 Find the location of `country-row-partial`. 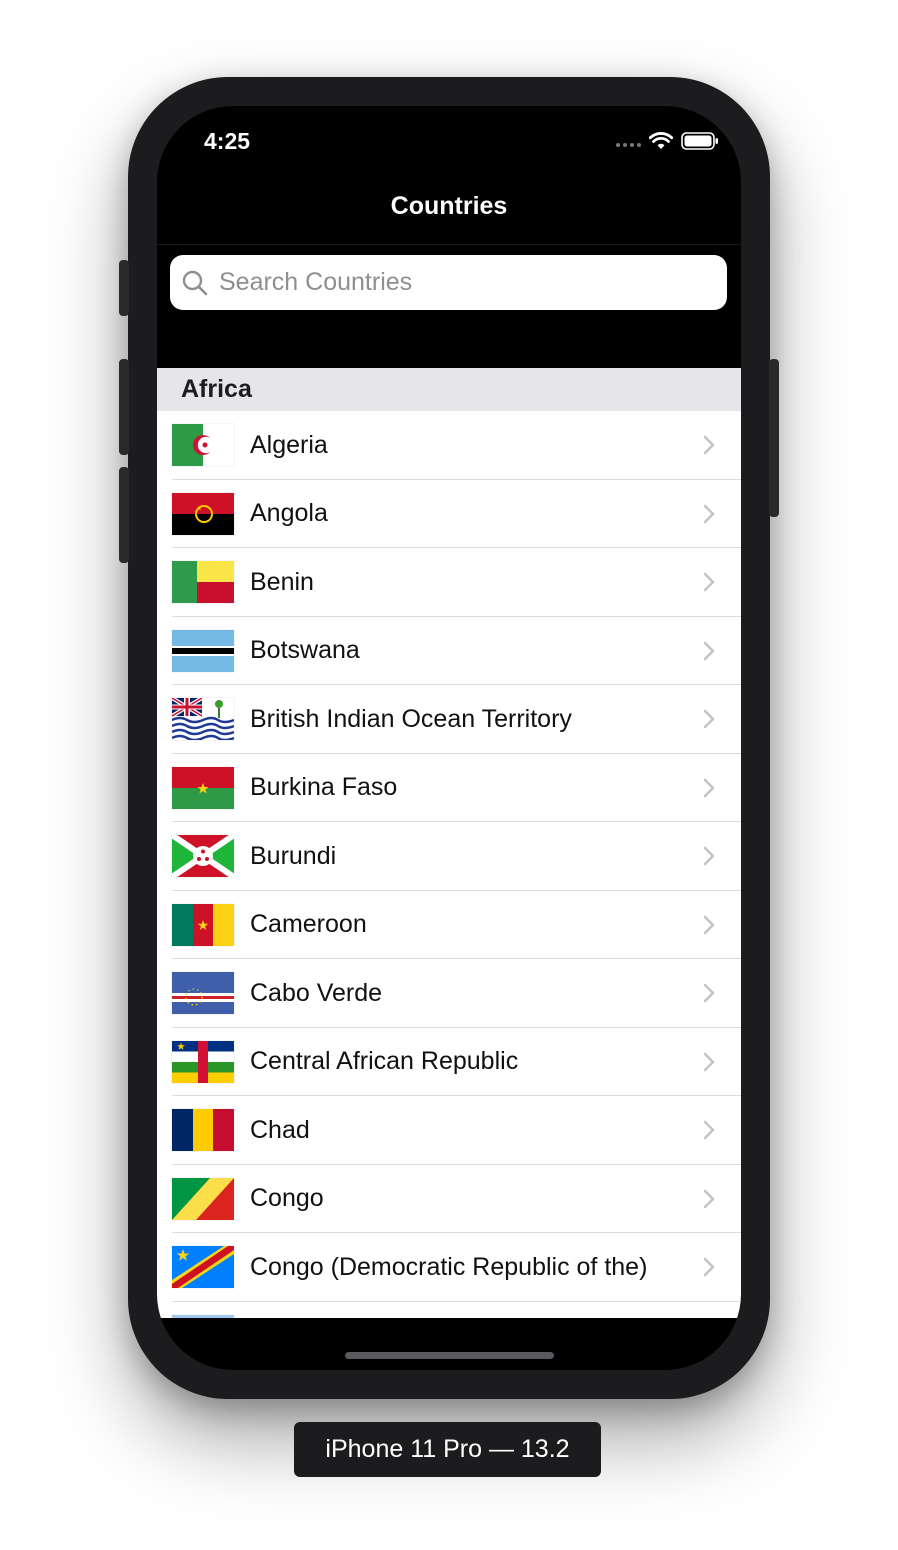

country-row-partial is located at coordinates (449, 1310).